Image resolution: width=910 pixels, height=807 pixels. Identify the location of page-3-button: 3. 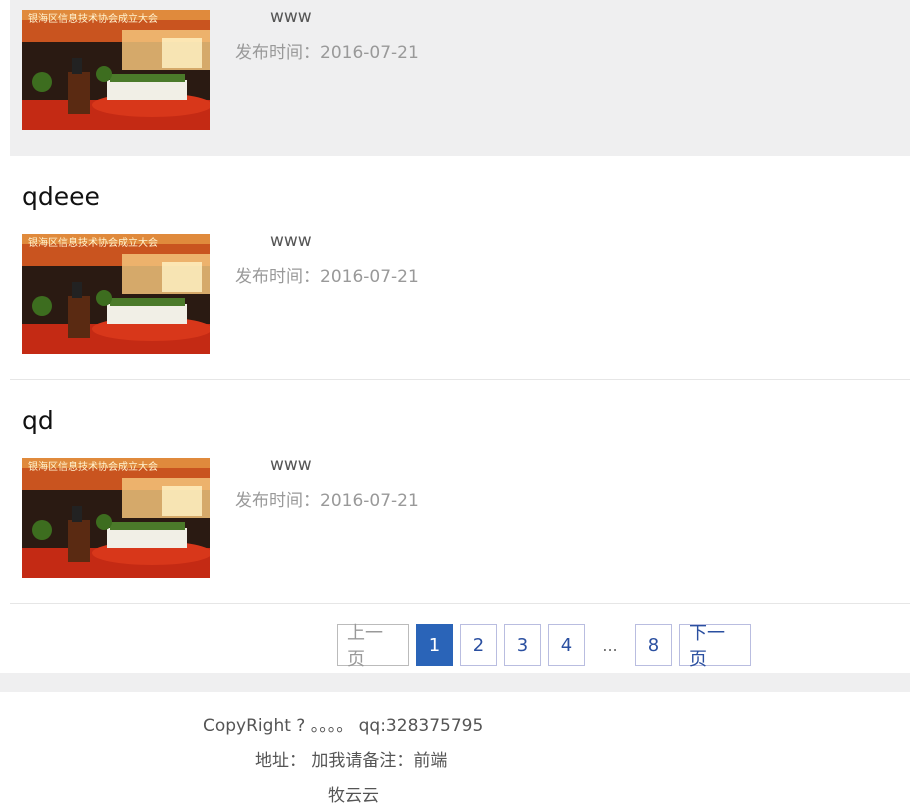
(522, 645).